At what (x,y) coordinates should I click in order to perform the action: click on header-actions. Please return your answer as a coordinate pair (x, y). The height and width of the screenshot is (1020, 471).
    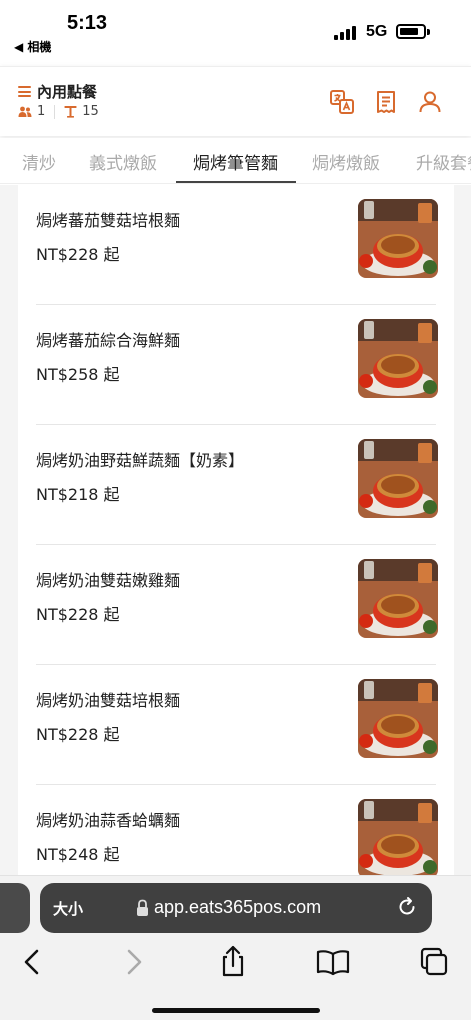
    Looking at the image, I should click on (386, 102).